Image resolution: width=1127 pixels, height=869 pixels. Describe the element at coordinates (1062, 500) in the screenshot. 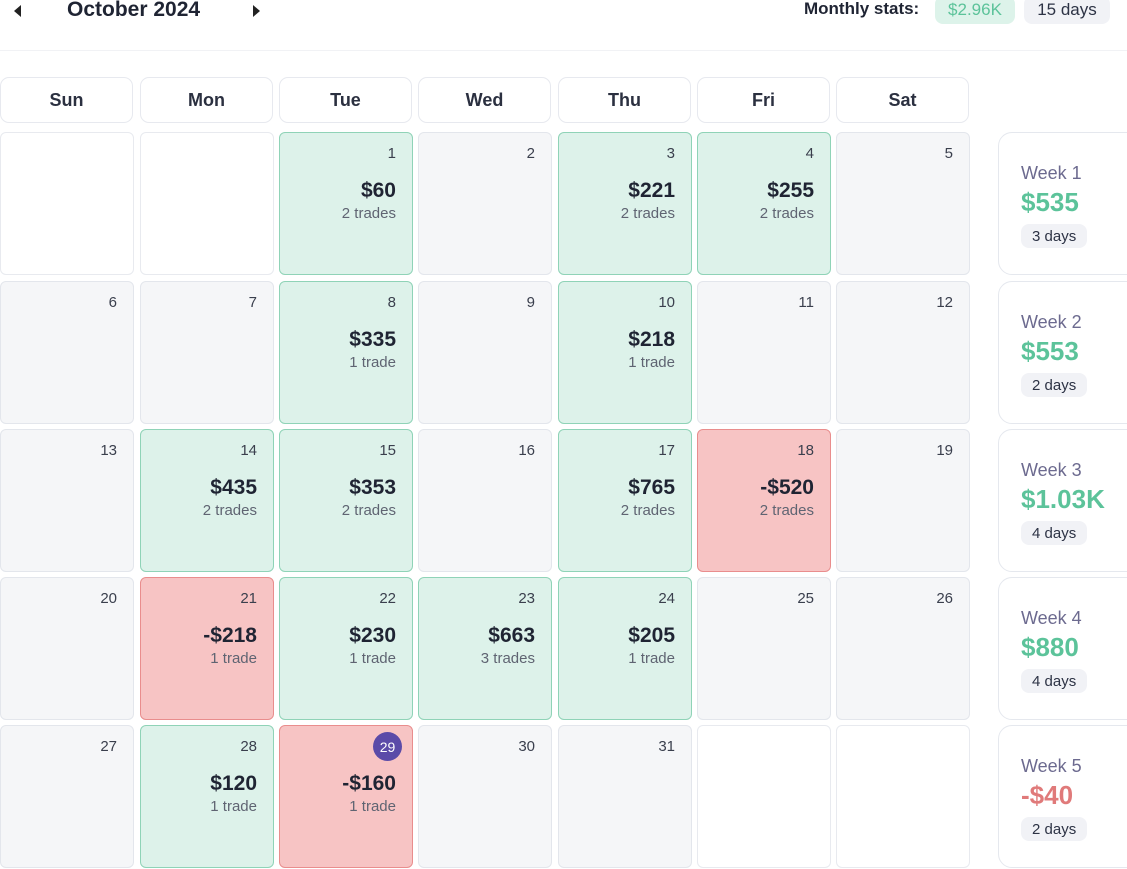

I see `week-summary-card: Week 3 $1.03K 4 days` at that location.